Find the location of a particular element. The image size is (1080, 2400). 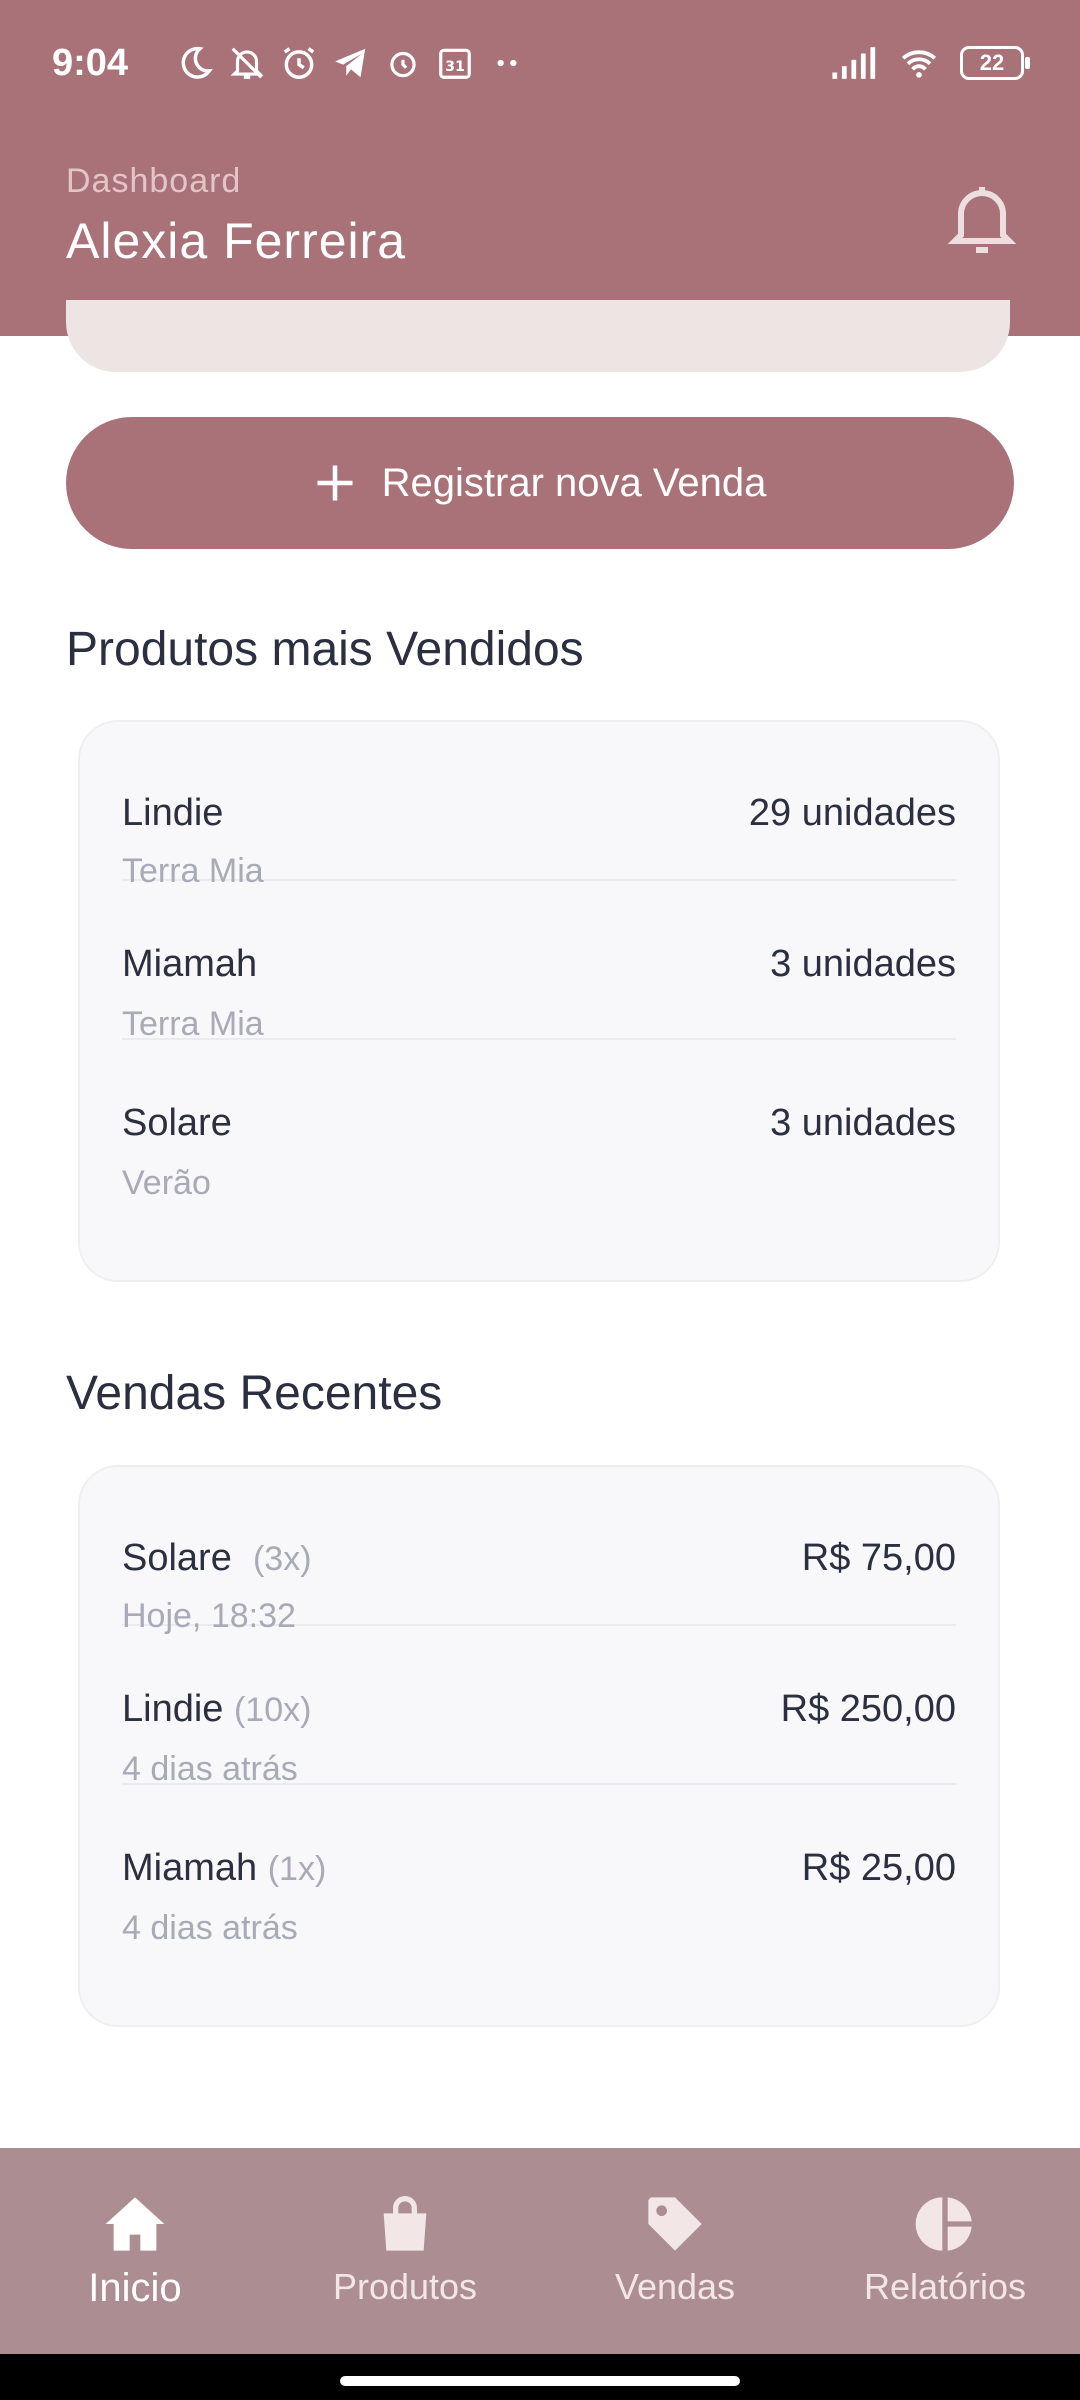

summary-card-remnant is located at coordinates (538, 336).